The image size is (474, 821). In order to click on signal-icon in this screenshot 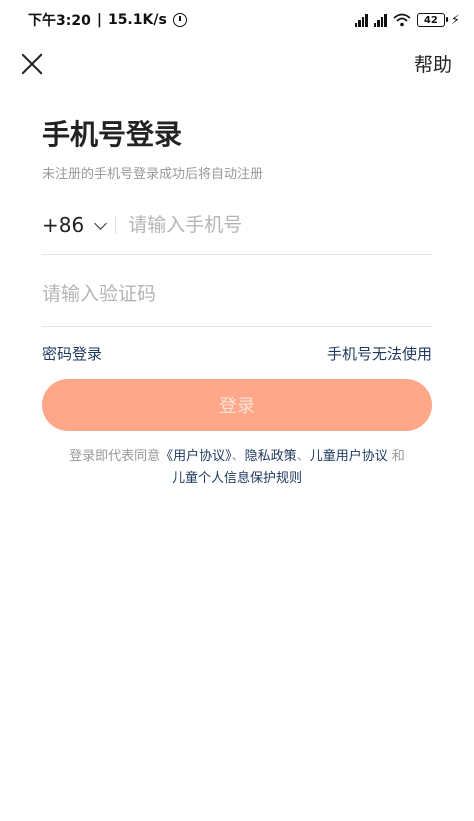, I will do `click(361, 20)`.